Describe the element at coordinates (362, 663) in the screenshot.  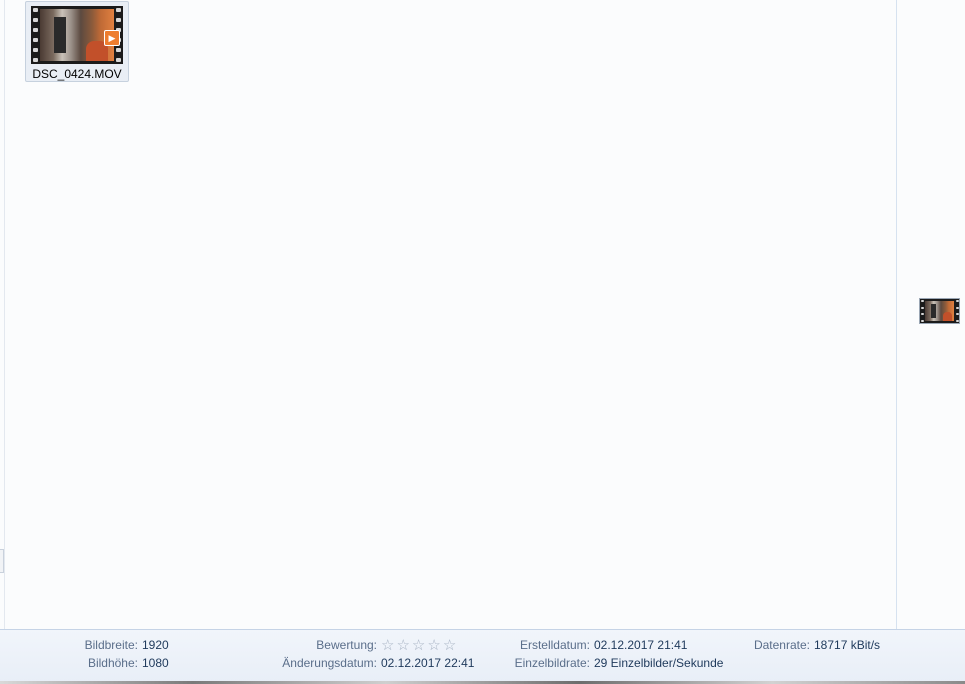
I see `property-framerate: Einzelbildrate: 29 Einzelbilder/Sekunde` at that location.